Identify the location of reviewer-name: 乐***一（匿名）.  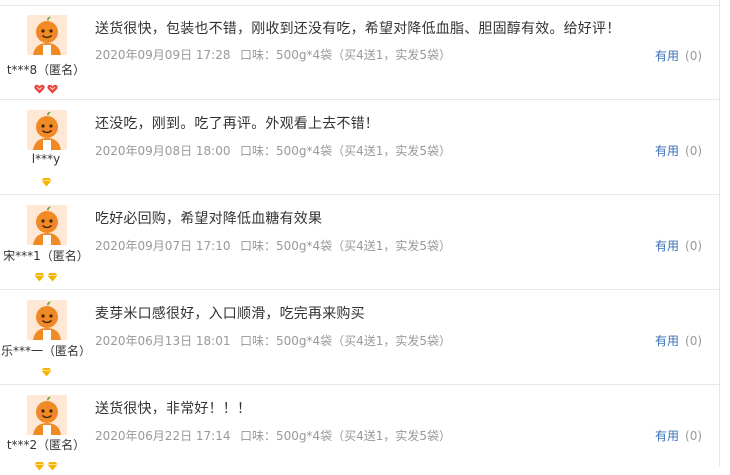
(45, 351).